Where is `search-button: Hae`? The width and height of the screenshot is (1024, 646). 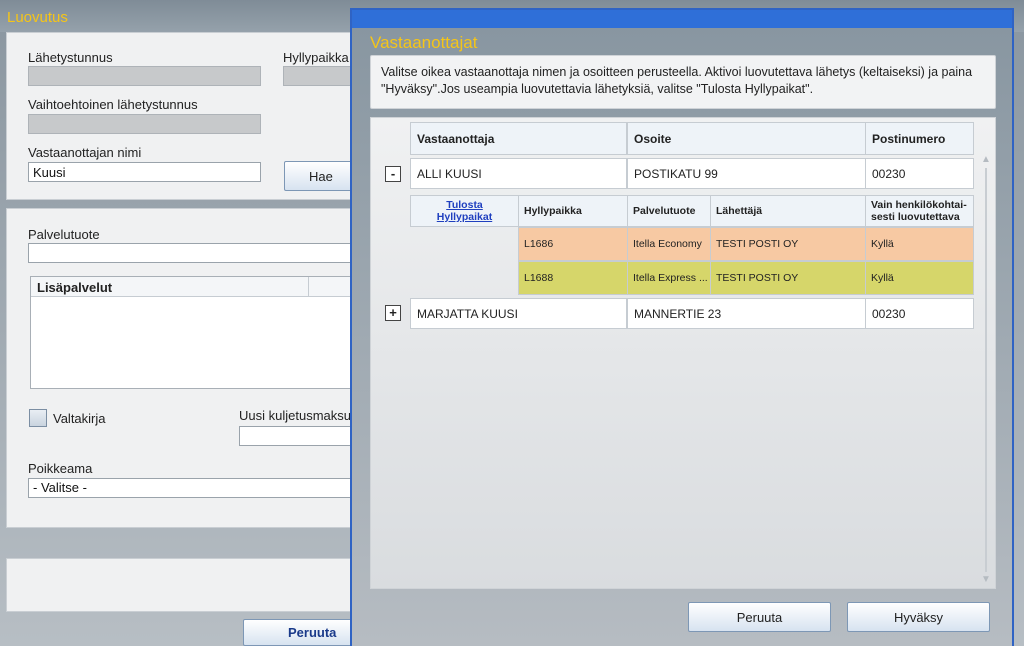
search-button: Hae is located at coordinates (320, 176).